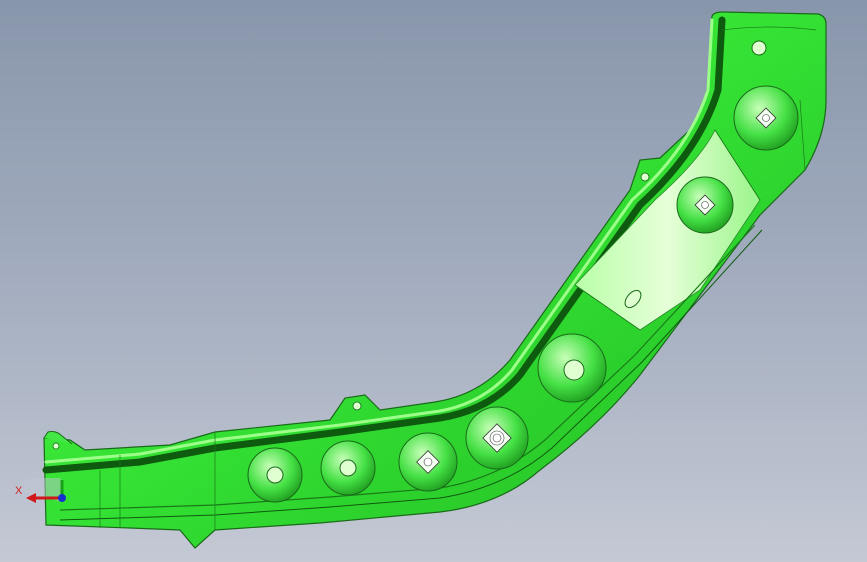 Image resolution: width=867 pixels, height=562 pixels. Describe the element at coordinates (645, 177) in the screenshot. I see `tab-upper-hole` at that location.